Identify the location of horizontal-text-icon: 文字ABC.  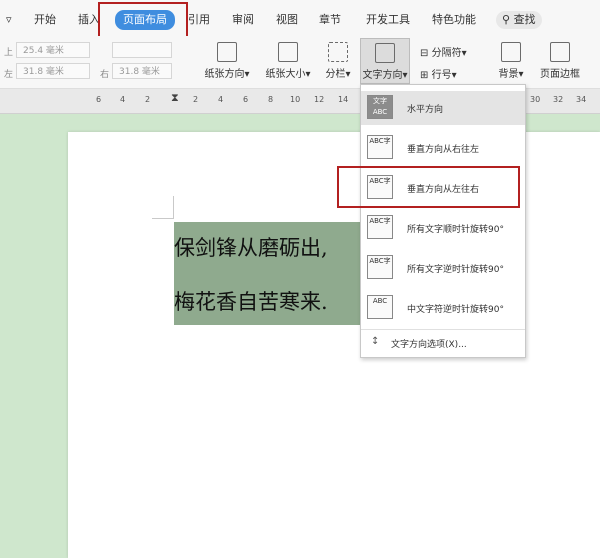
(380, 107).